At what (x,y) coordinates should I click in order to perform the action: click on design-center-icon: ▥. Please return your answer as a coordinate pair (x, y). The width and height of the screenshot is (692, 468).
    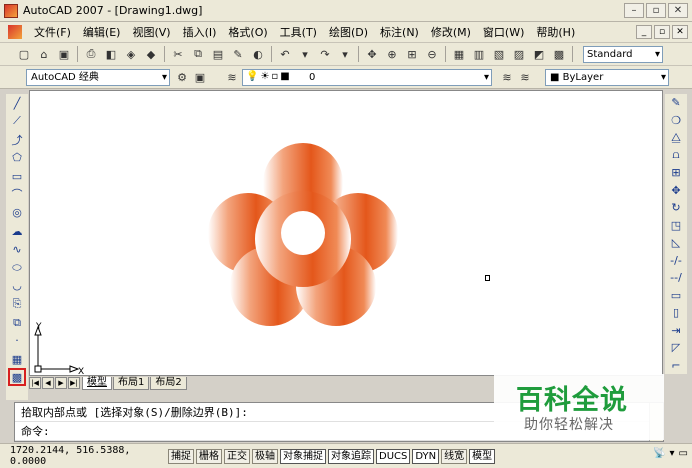
    Looking at the image, I should click on (479, 54).